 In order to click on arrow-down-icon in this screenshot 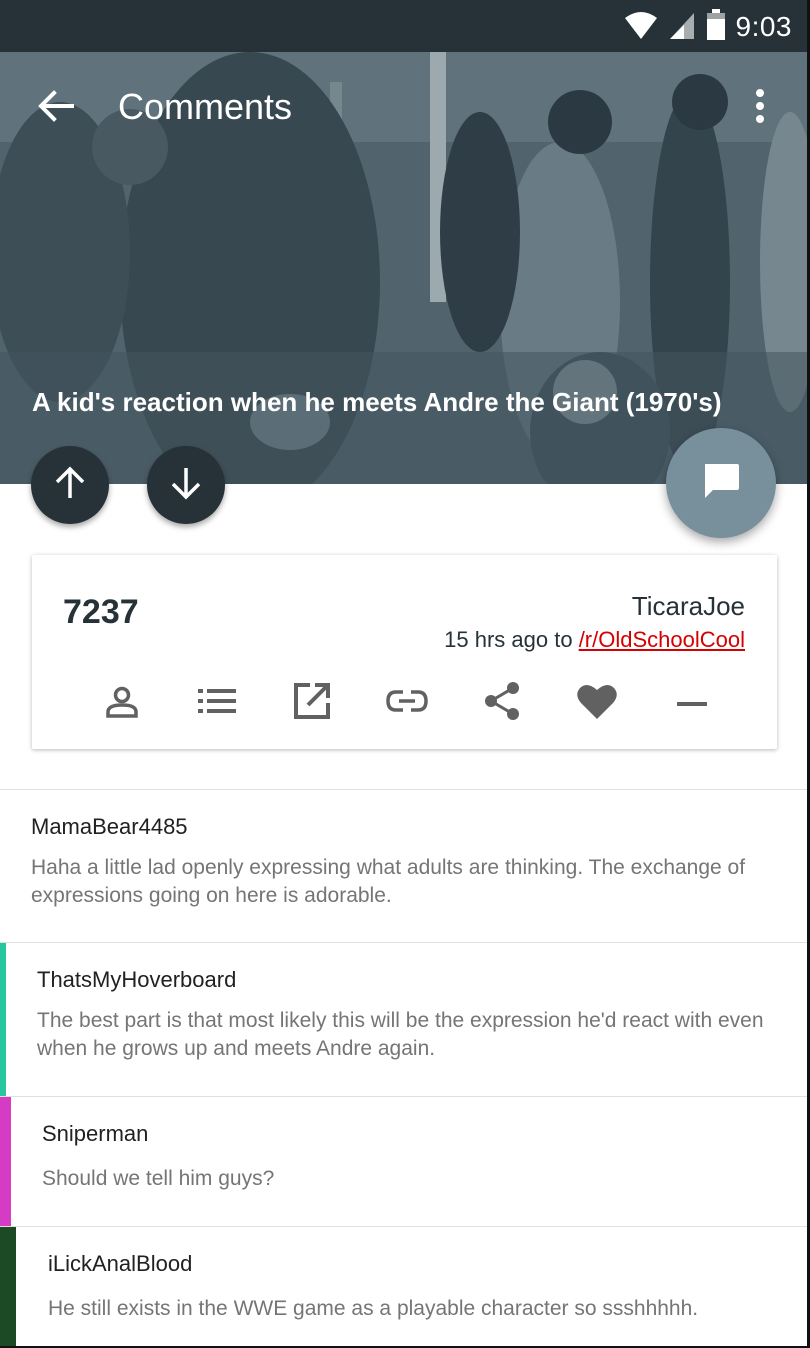, I will do `click(186, 485)`.